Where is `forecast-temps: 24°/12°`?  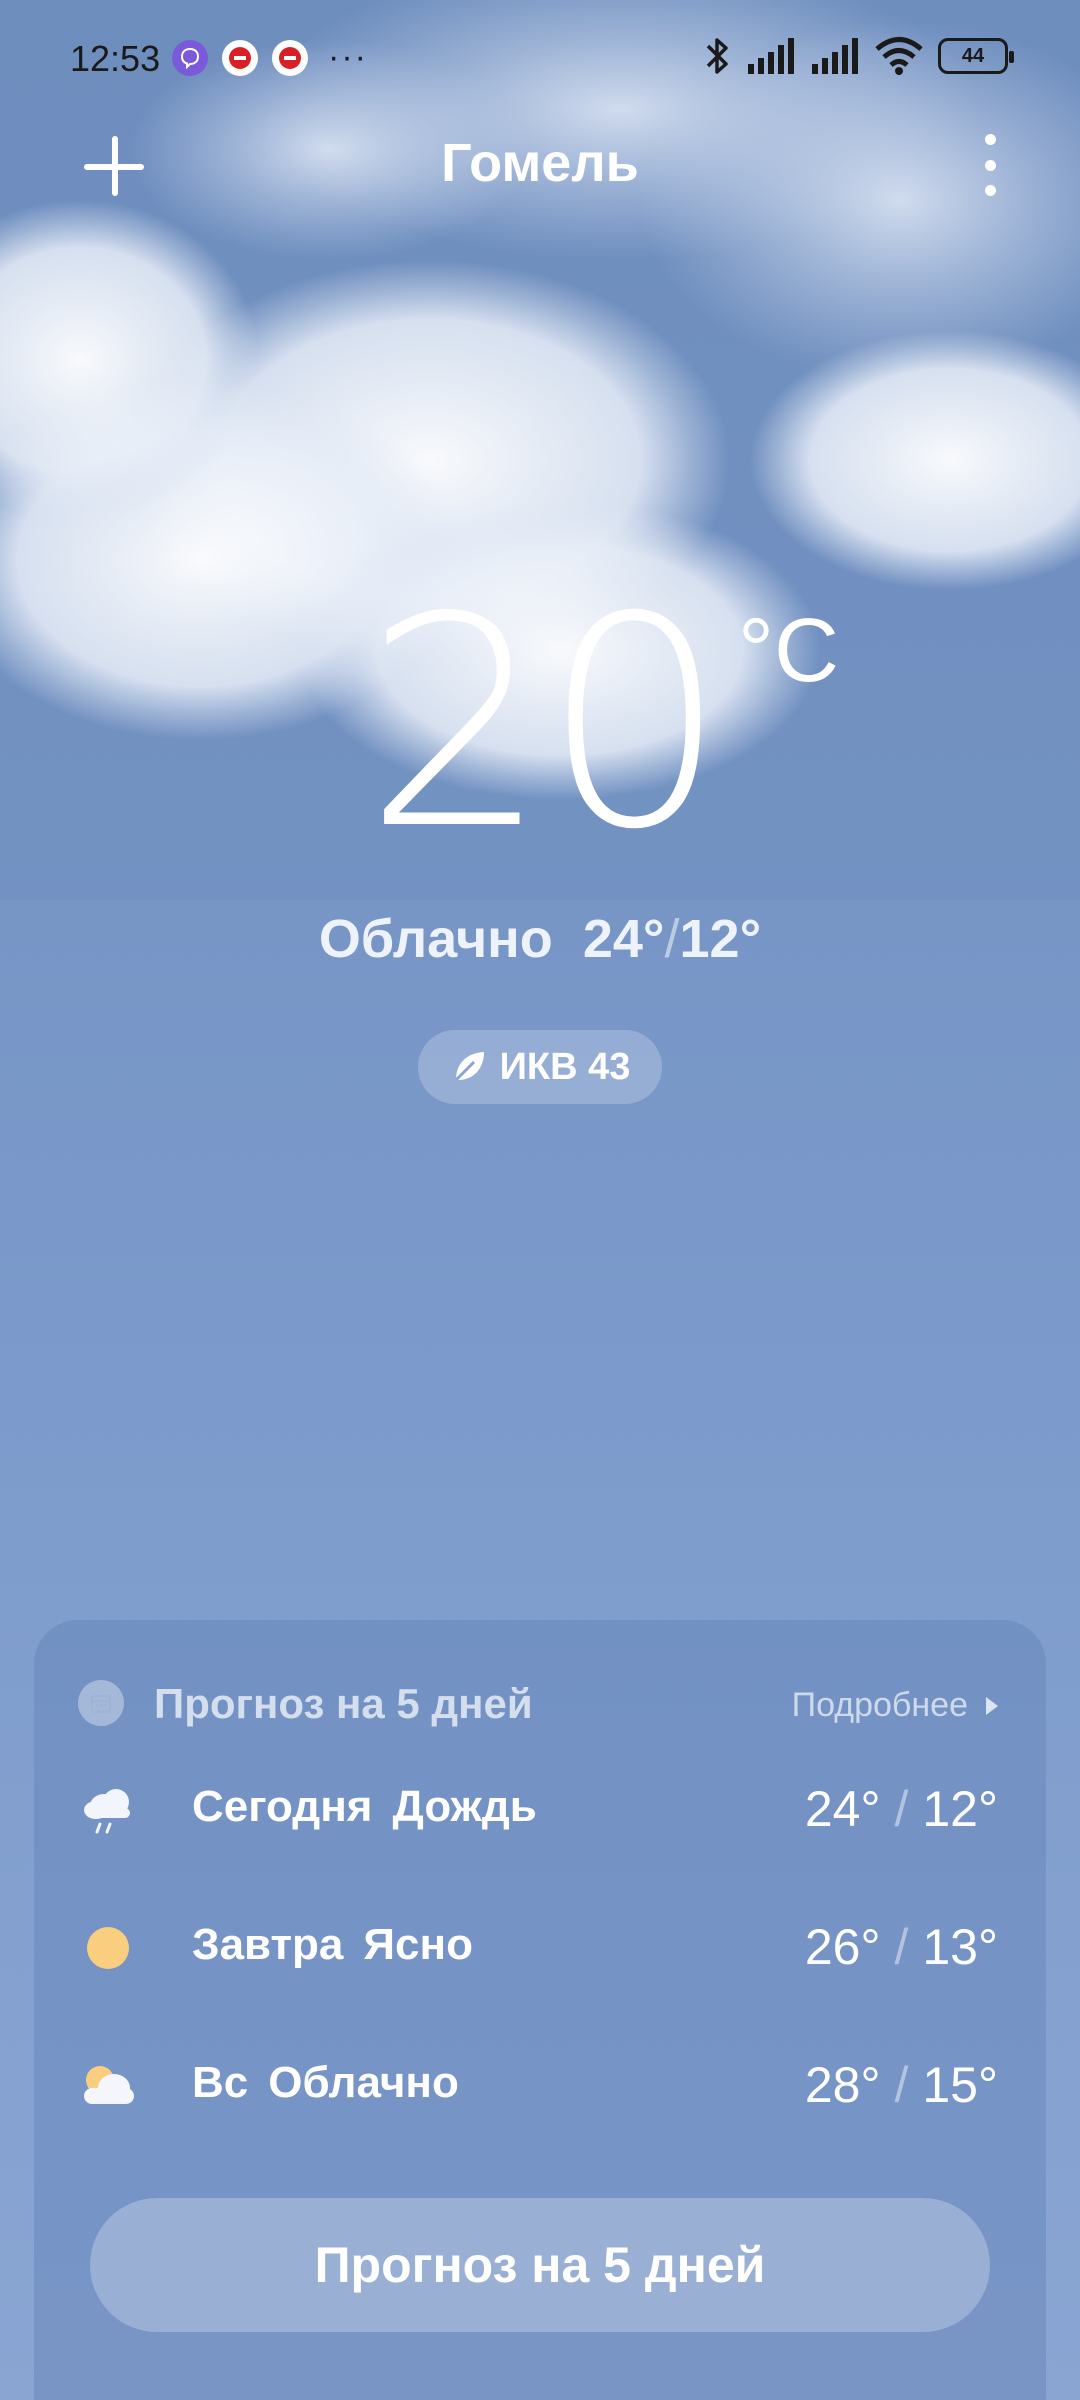
forecast-temps: 24°/12° is located at coordinates (901, 1809).